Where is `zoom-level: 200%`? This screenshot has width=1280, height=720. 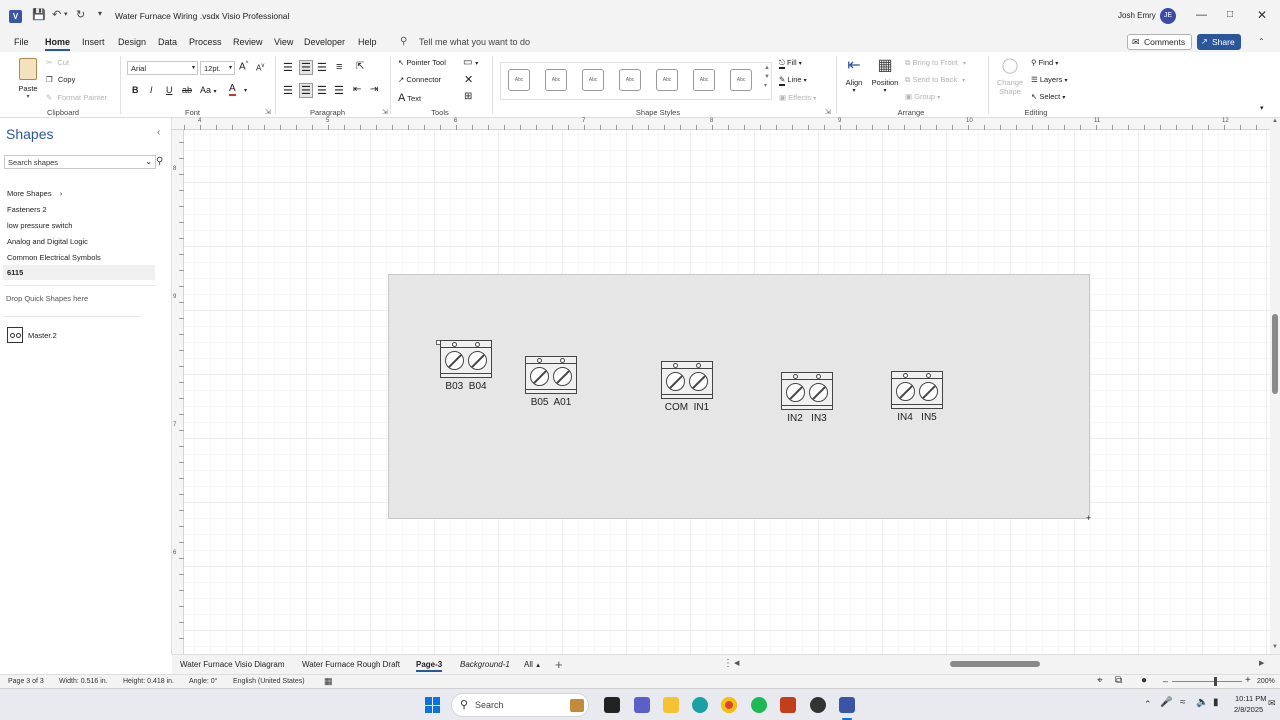 zoom-level: 200% is located at coordinates (1266, 681).